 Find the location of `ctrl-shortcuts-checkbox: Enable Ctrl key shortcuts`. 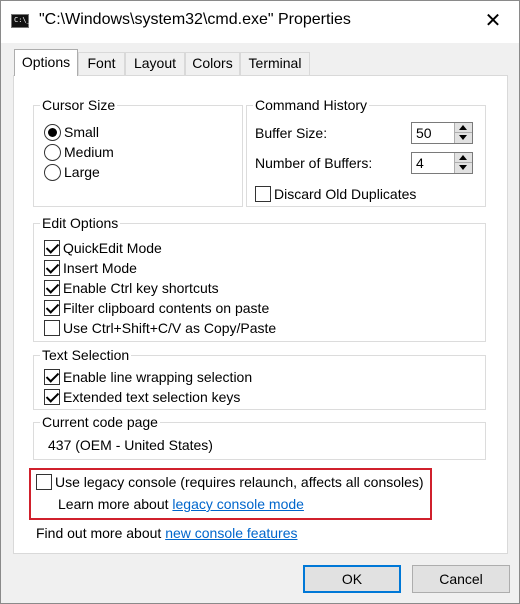

ctrl-shortcuts-checkbox: Enable Ctrl key shortcuts is located at coordinates (131, 288).